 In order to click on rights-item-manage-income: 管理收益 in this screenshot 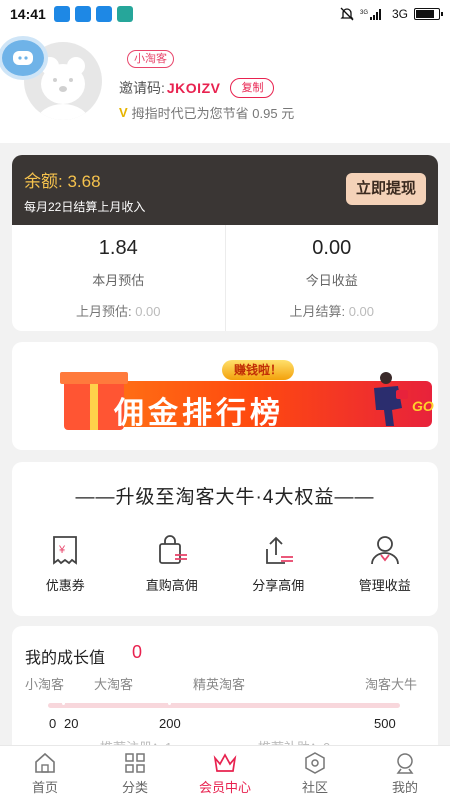, I will do `click(385, 563)`.